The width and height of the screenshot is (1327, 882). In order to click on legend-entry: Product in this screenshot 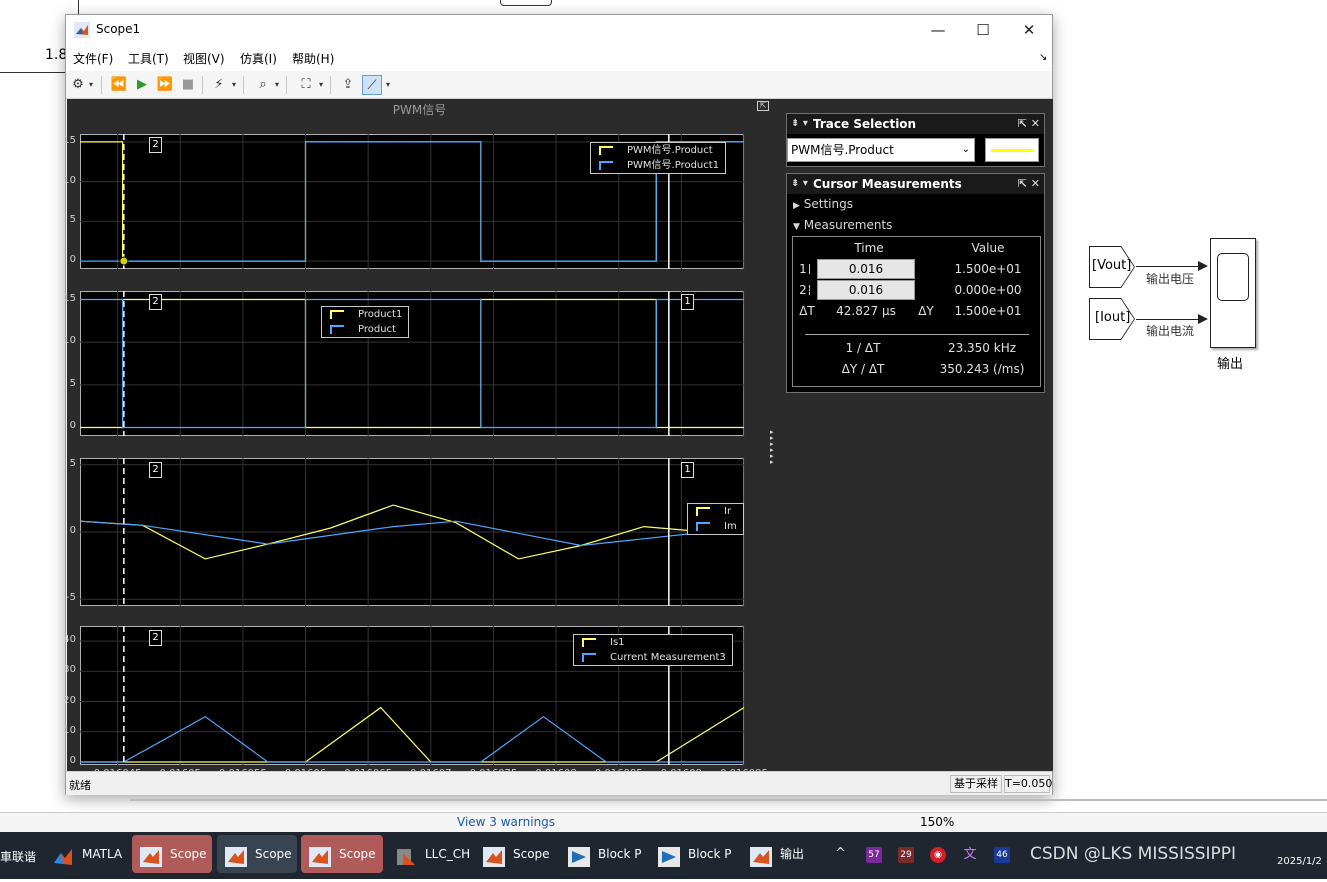, I will do `click(377, 329)`.